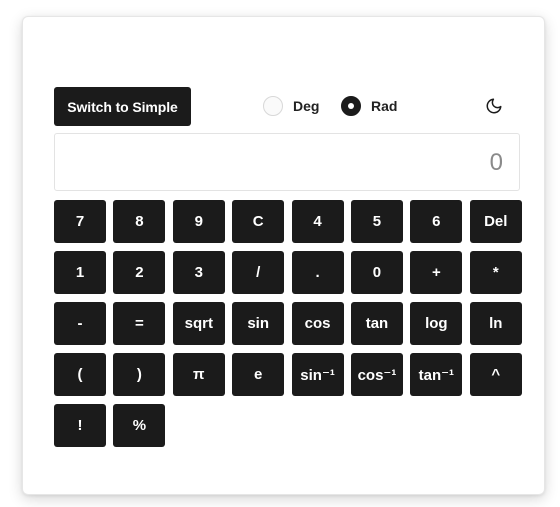  What do you see at coordinates (198, 221) in the screenshot?
I see `key-9: 9` at bounding box center [198, 221].